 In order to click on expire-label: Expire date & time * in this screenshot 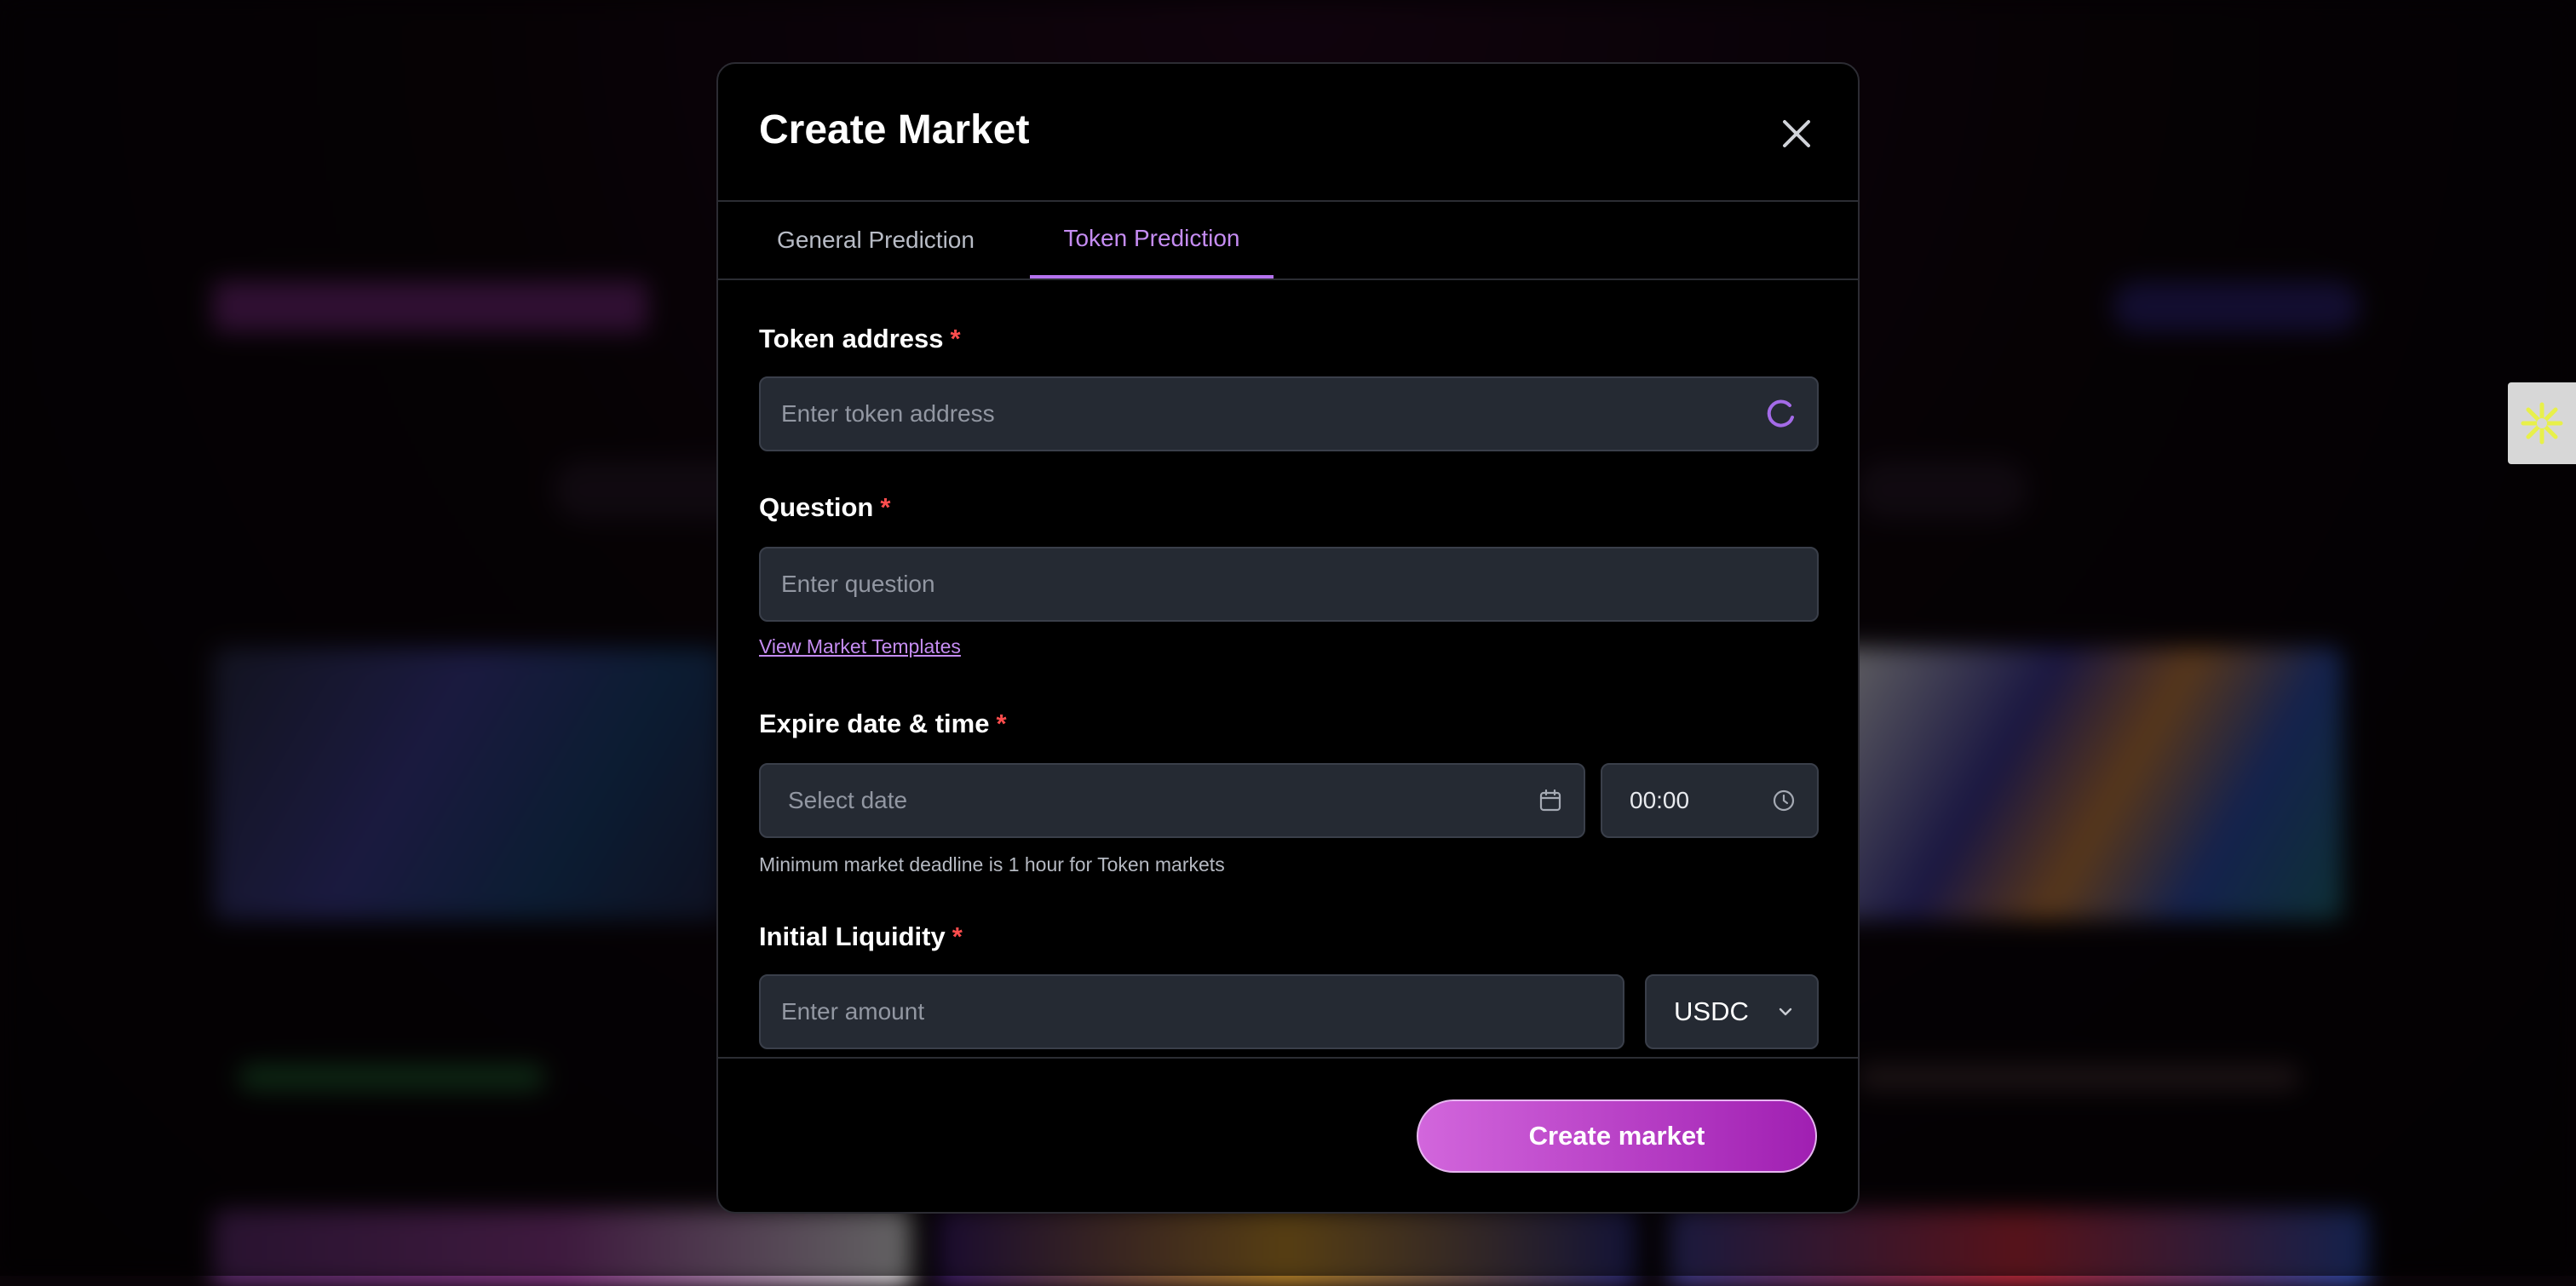, I will do `click(883, 726)`.